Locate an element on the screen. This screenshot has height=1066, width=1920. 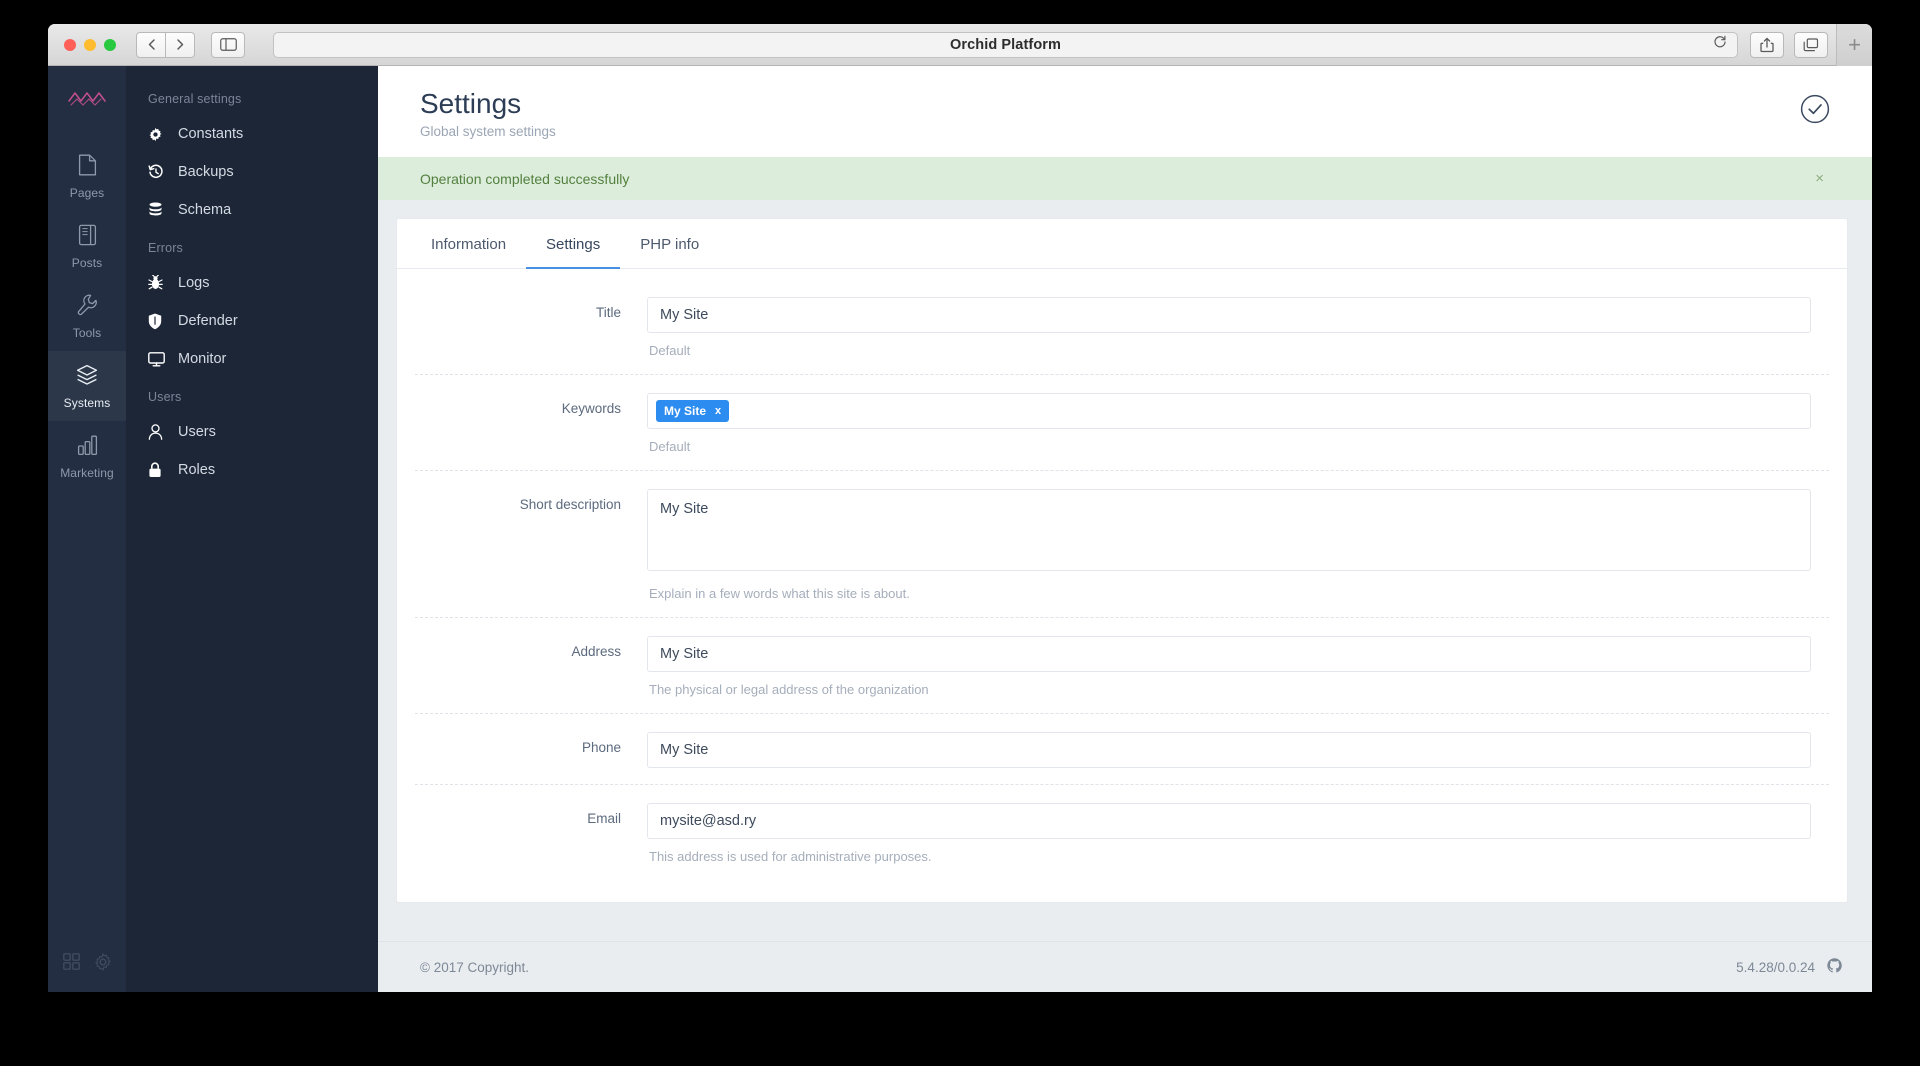
copyright-text: © 2017 Copyright. is located at coordinates (475, 967).